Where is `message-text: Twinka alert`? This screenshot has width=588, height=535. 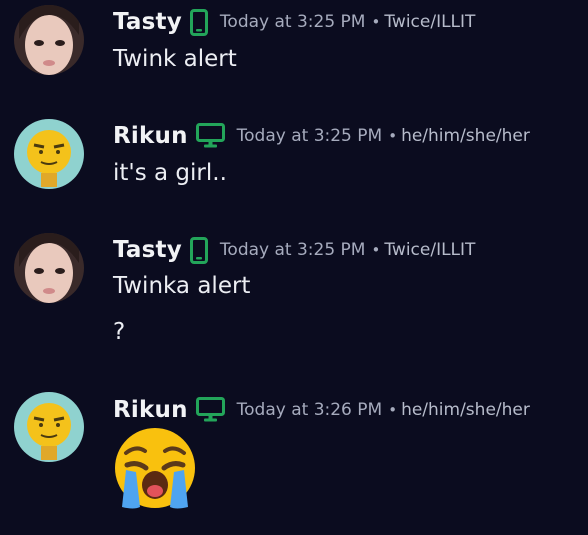 message-text: Twinka alert is located at coordinates (182, 286).